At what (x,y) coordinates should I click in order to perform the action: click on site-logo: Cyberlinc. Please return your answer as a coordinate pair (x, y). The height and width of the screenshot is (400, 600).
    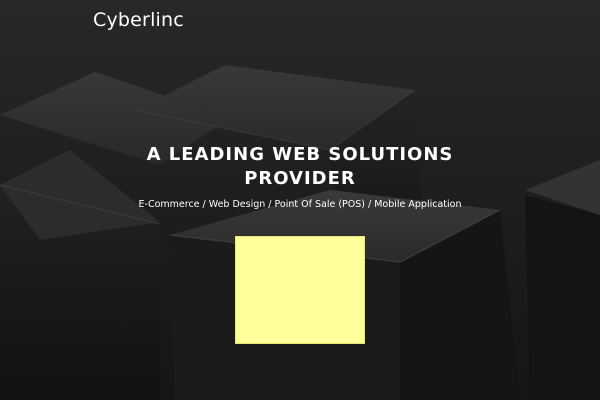
    Looking at the image, I should click on (138, 20).